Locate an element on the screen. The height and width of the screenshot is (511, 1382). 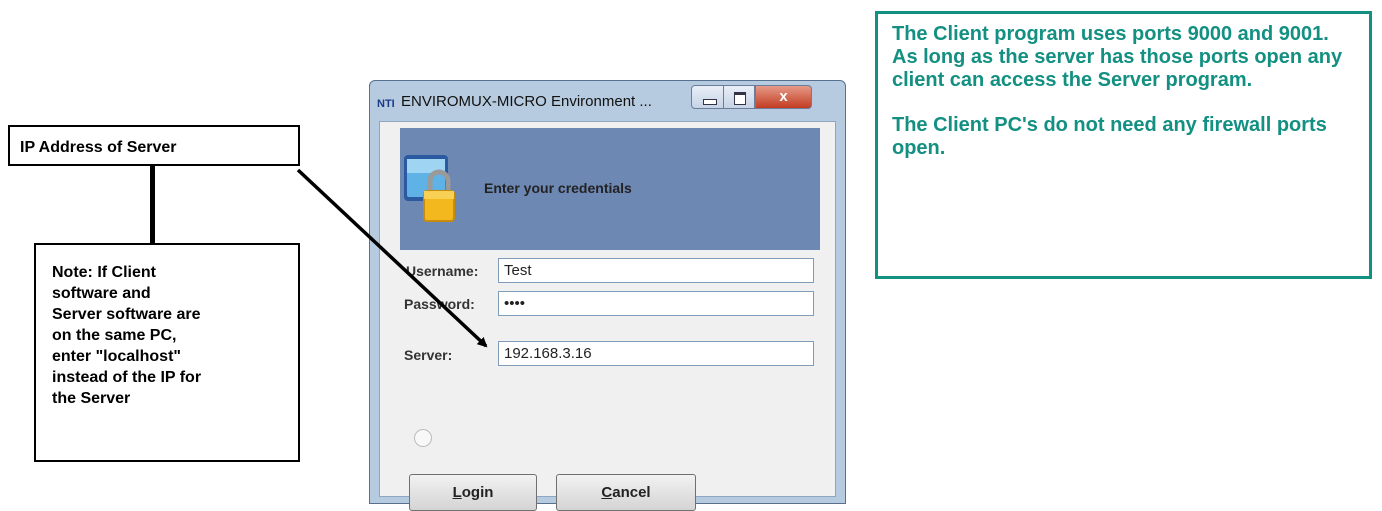
cancel-button: Cancel is located at coordinates (626, 492).